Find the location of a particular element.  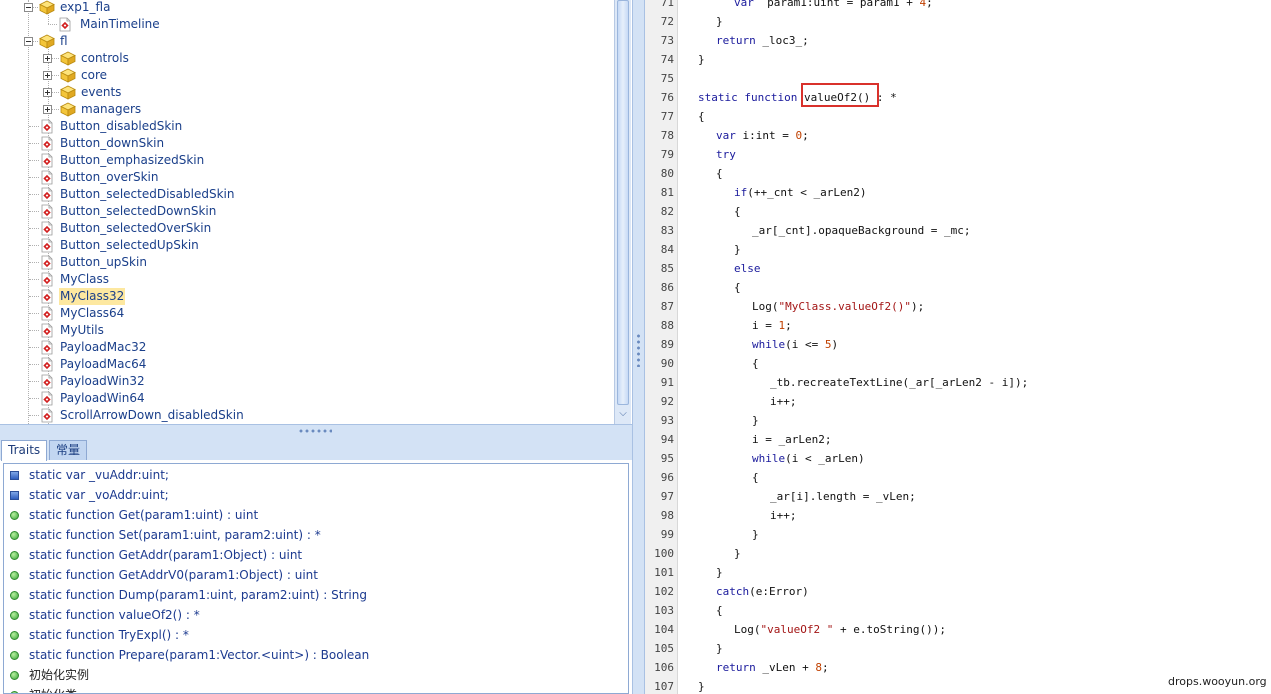

variable-icon is located at coordinates (14, 495).